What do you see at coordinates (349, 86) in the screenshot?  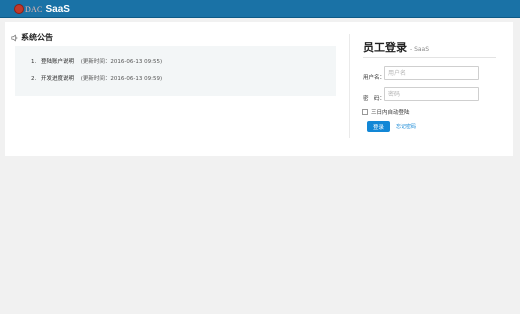 I see `vertical-divider` at bounding box center [349, 86].